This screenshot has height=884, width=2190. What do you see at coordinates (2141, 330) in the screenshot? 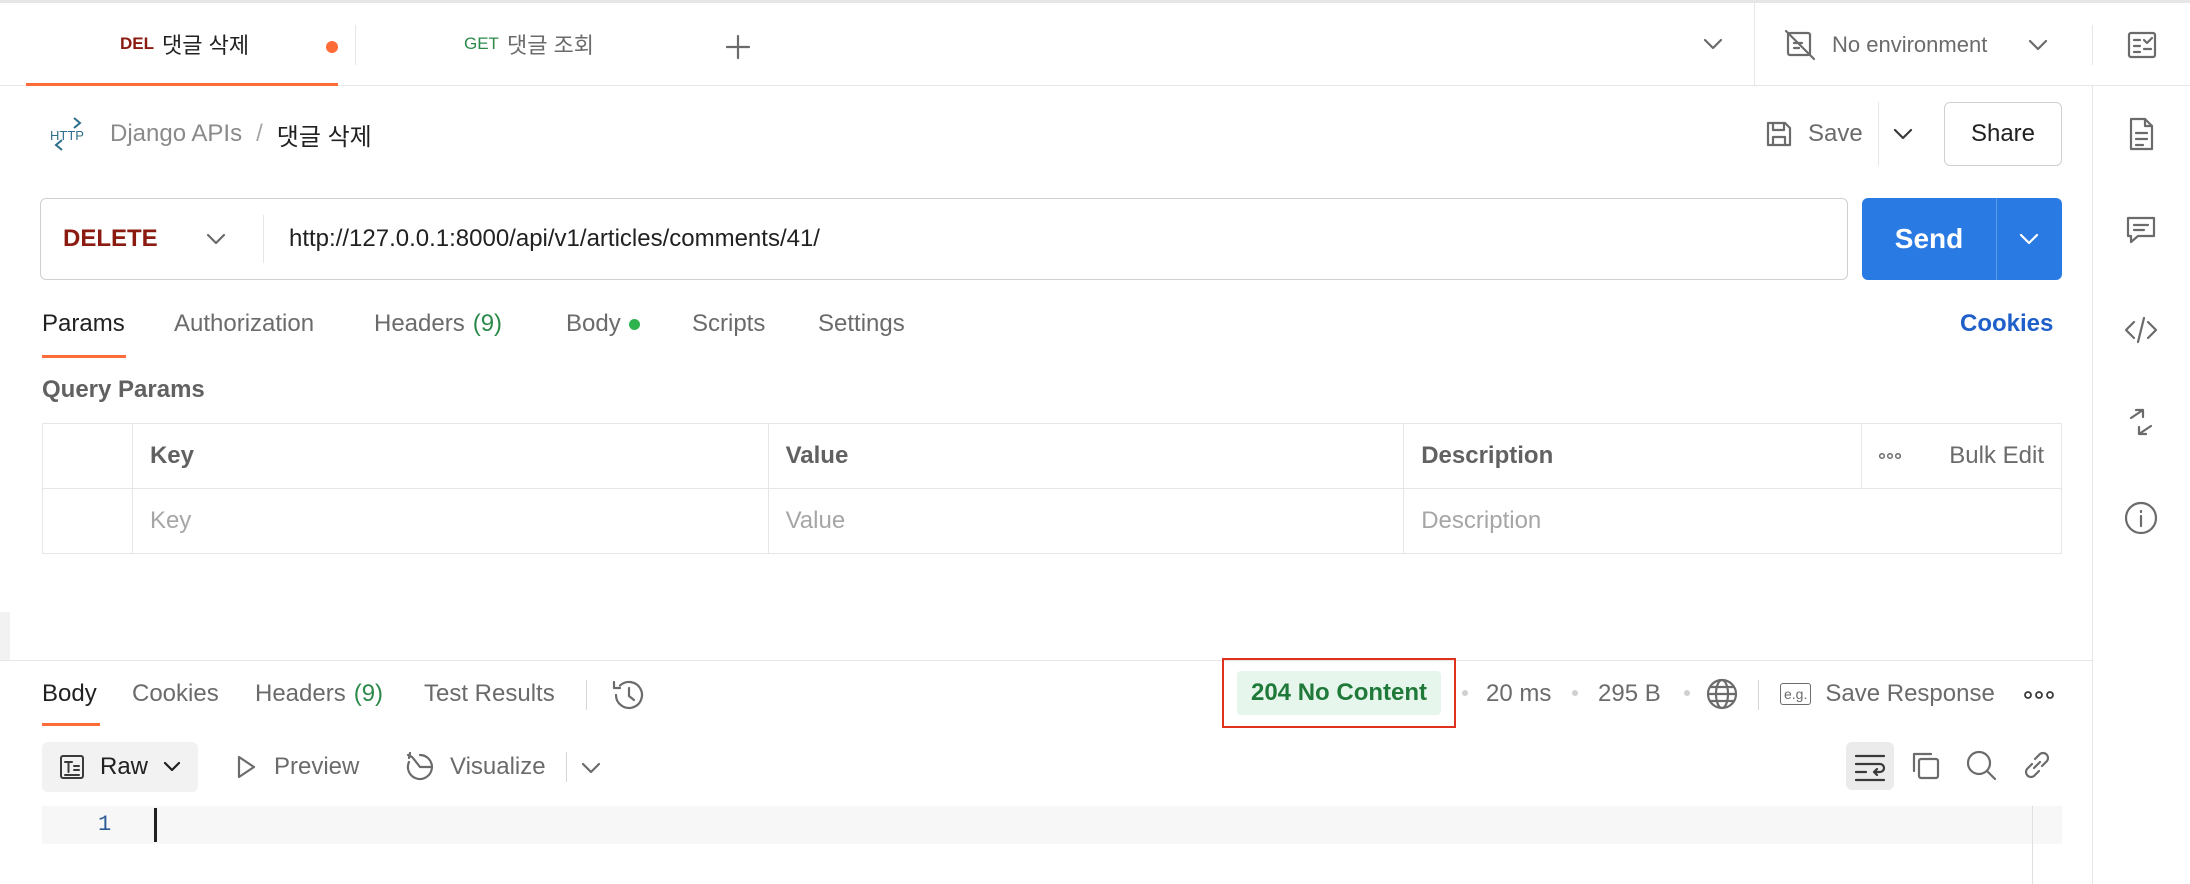
I see `code-snippet-icon` at bounding box center [2141, 330].